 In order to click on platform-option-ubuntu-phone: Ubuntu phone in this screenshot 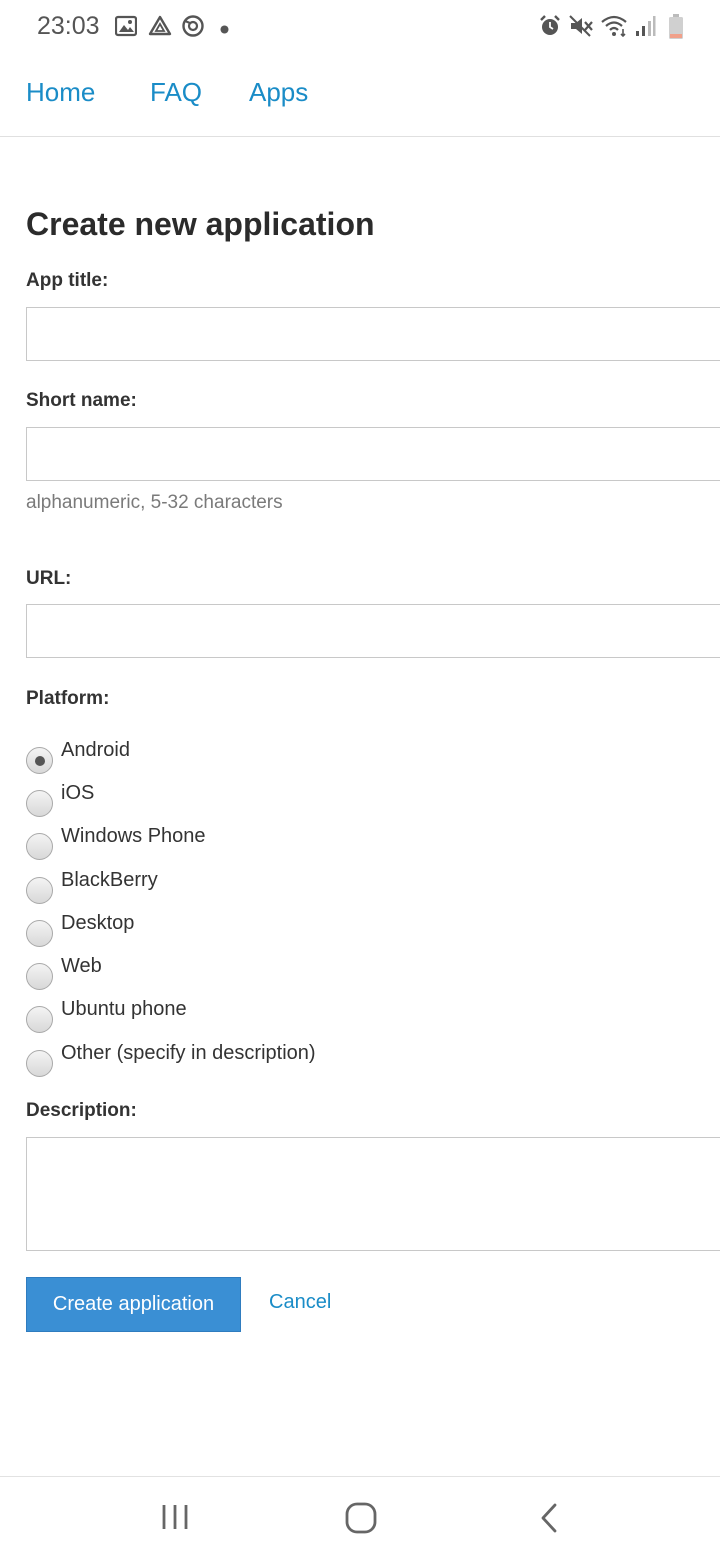, I will do `click(276, 1015)`.